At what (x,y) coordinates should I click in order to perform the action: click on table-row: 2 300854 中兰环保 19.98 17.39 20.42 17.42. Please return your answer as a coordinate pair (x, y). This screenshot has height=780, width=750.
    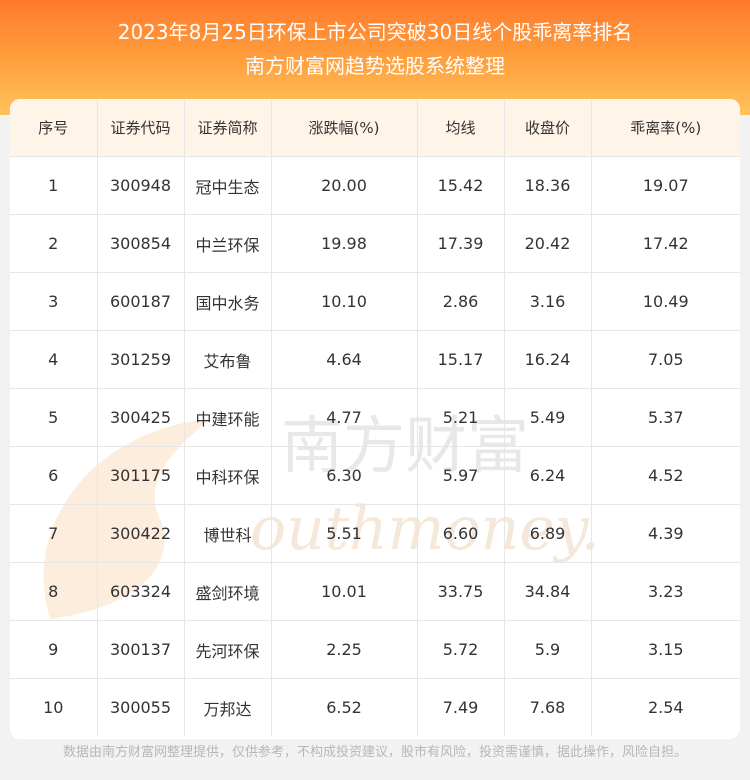
    Looking at the image, I should click on (375, 243).